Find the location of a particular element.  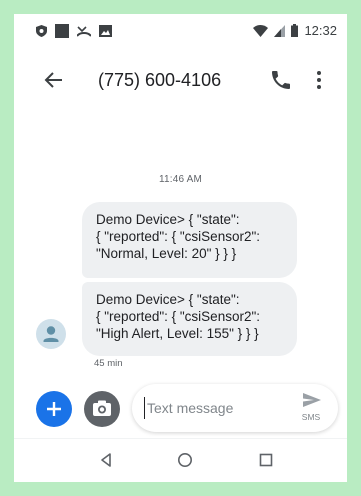

avatar is located at coordinates (51, 334).